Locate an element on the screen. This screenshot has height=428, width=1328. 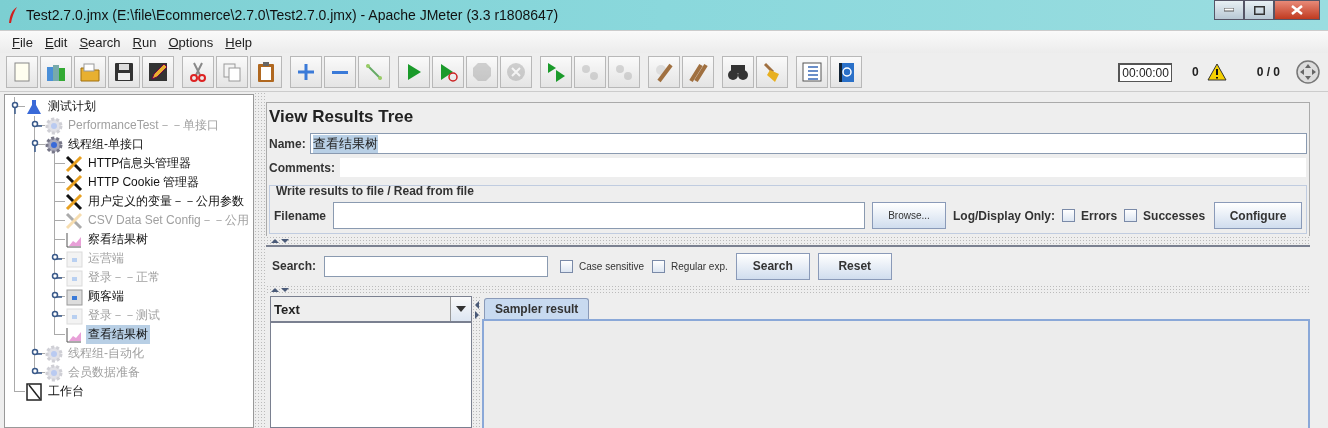
menu-item: Run is located at coordinates (144, 42).